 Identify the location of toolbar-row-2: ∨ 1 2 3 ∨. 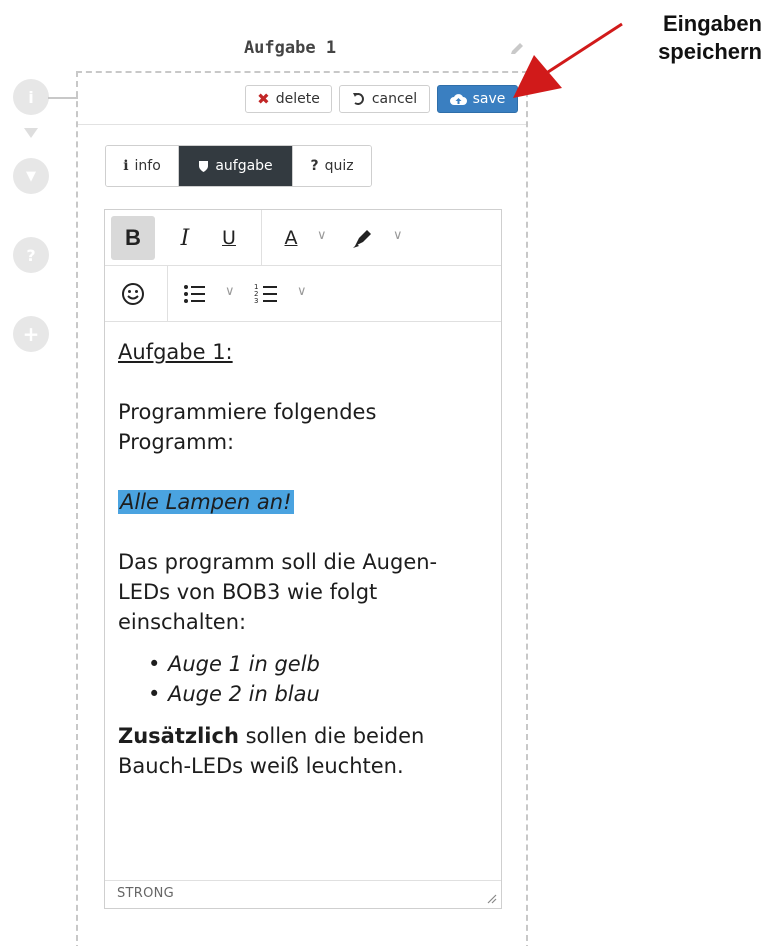
(303, 294).